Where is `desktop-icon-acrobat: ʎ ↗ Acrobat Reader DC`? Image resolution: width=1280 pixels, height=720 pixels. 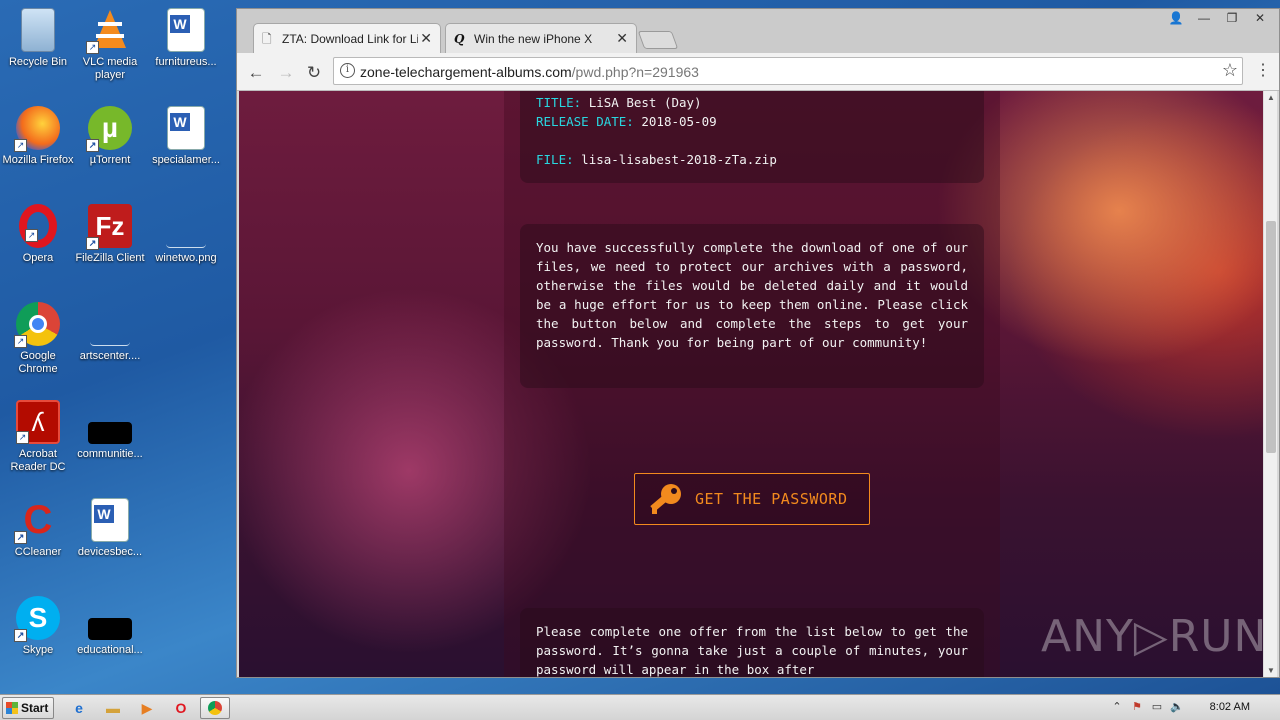
desktop-icon-acrobat: ʎ ↗ Acrobat Reader DC is located at coordinates (38, 437).